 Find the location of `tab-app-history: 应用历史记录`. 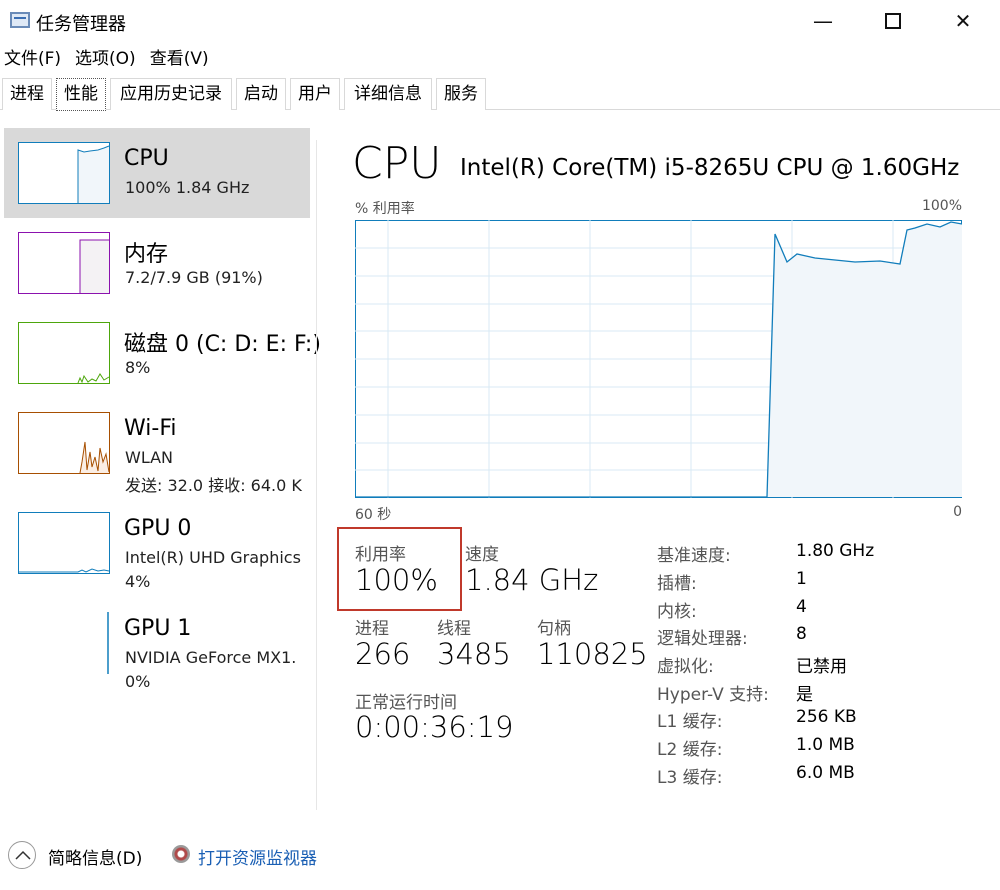

tab-app-history: 应用历史记录 is located at coordinates (171, 94).